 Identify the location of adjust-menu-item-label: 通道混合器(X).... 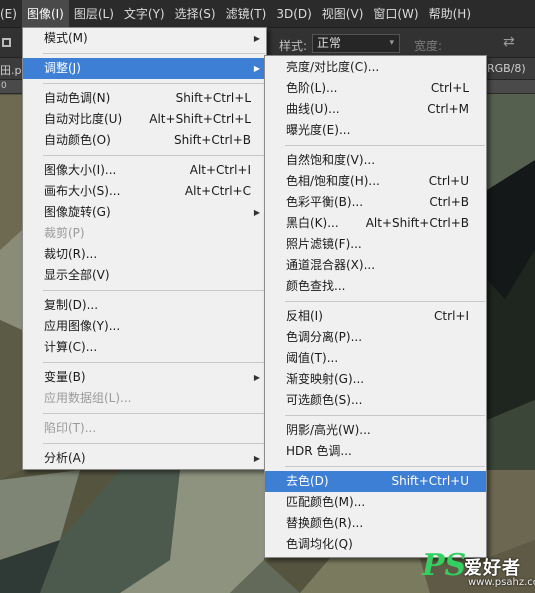
(331, 265).